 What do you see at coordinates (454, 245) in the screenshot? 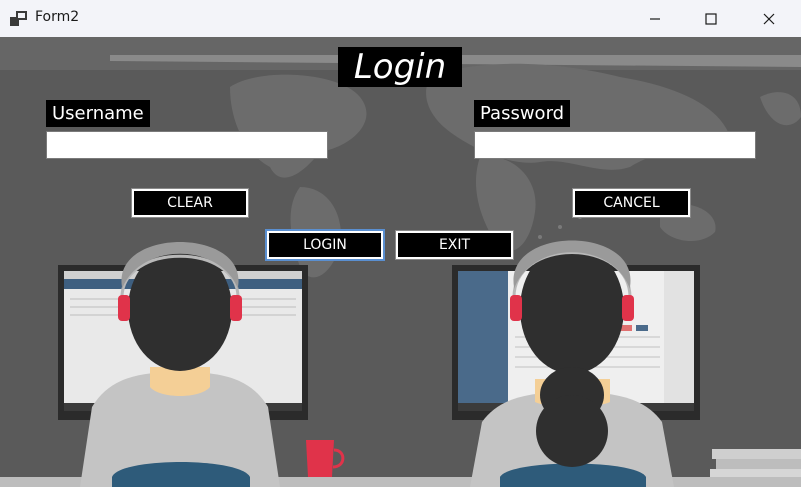
I see `exit-button: EXIT` at bounding box center [454, 245].